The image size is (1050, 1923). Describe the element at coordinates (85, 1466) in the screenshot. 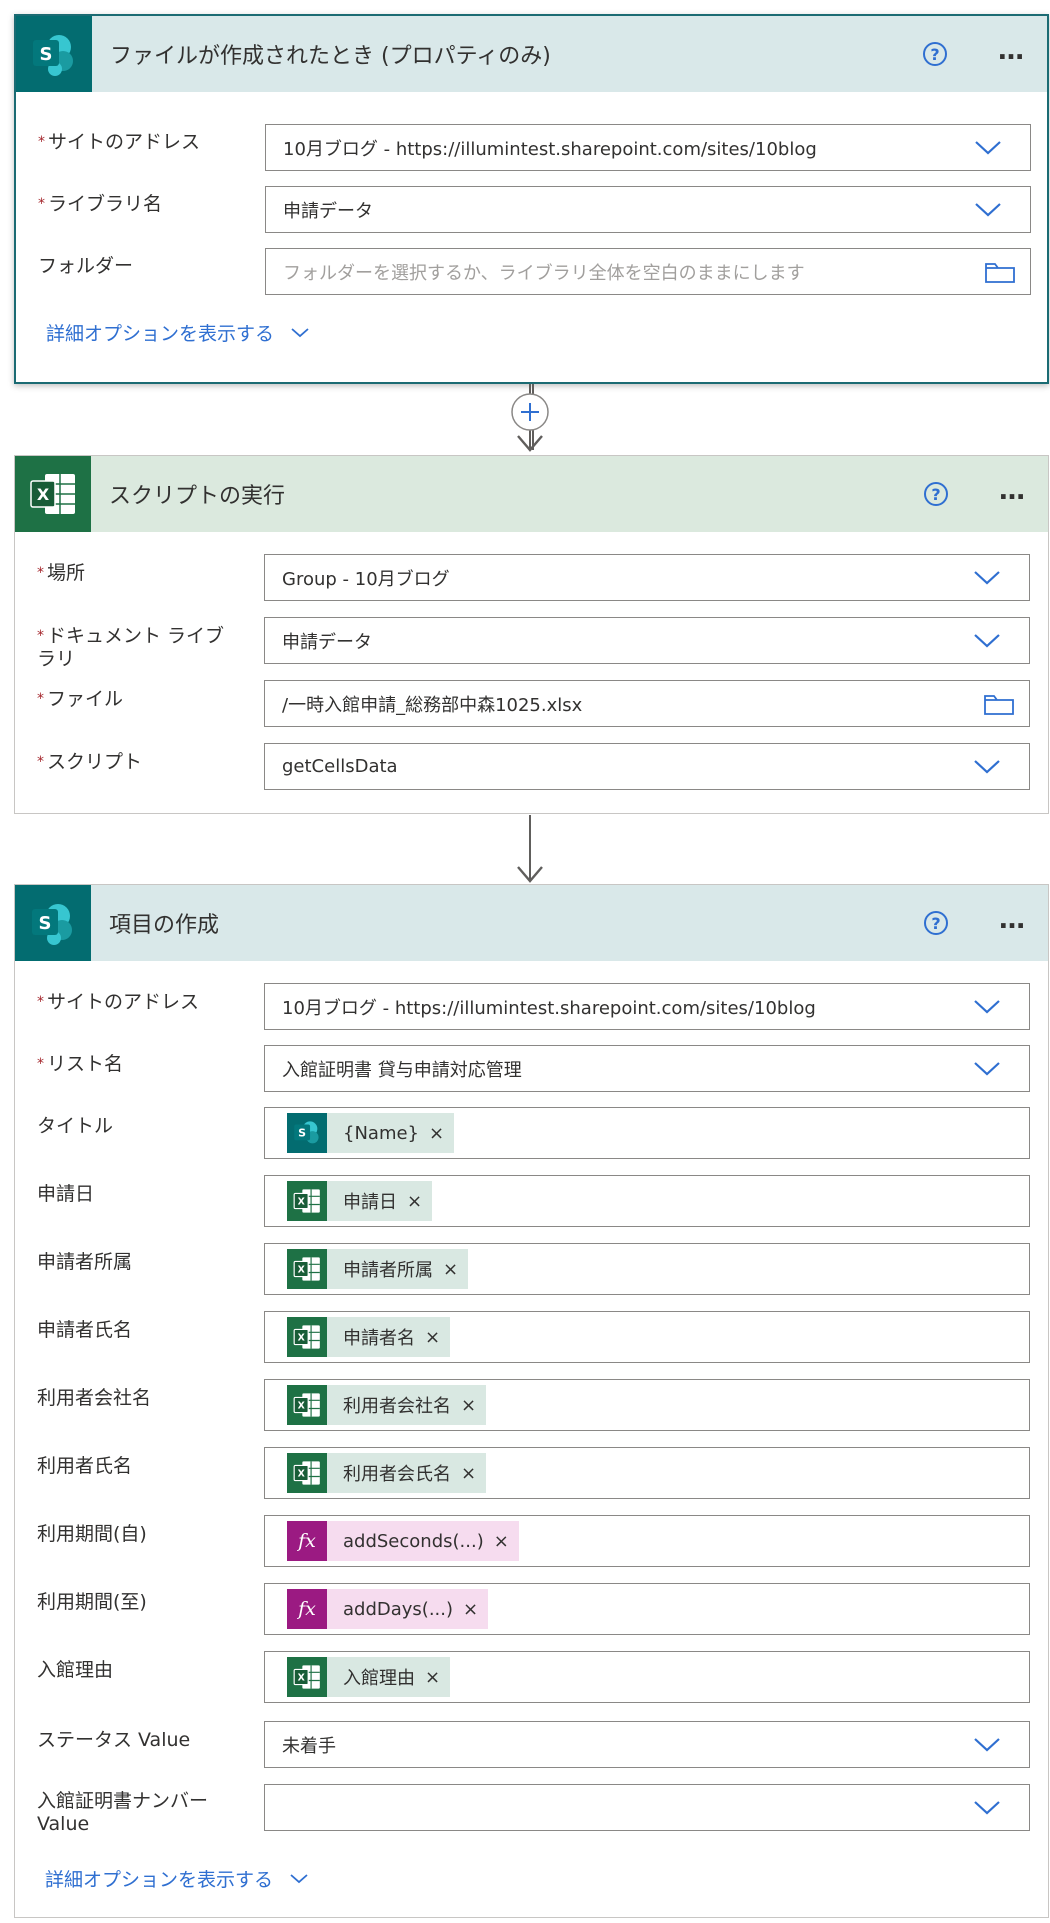

I see `user-name-label: 利用者氏名` at that location.